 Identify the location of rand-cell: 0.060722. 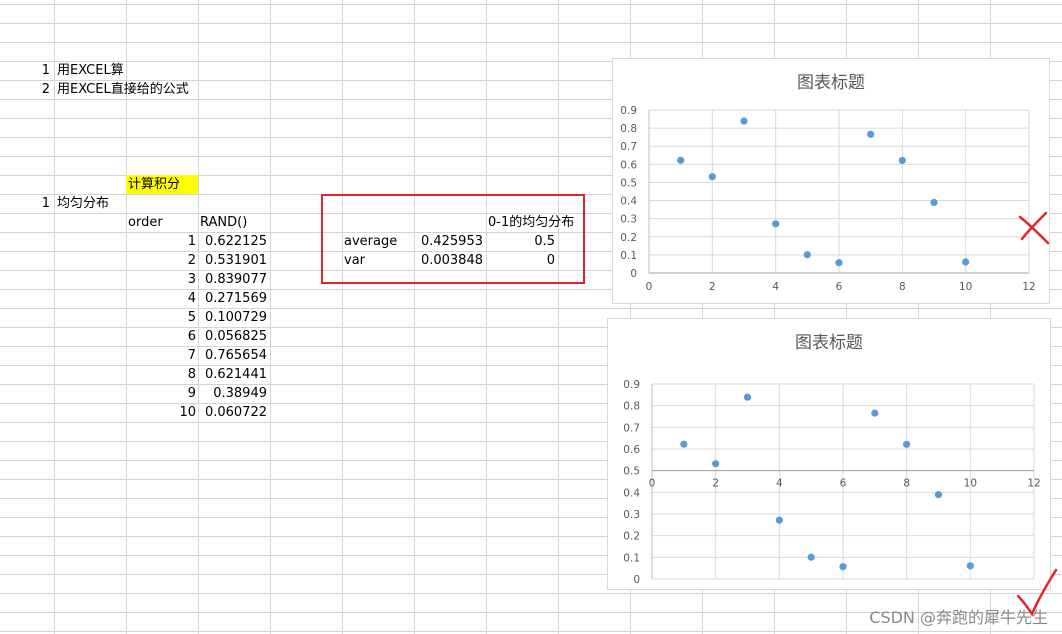
(232, 412).